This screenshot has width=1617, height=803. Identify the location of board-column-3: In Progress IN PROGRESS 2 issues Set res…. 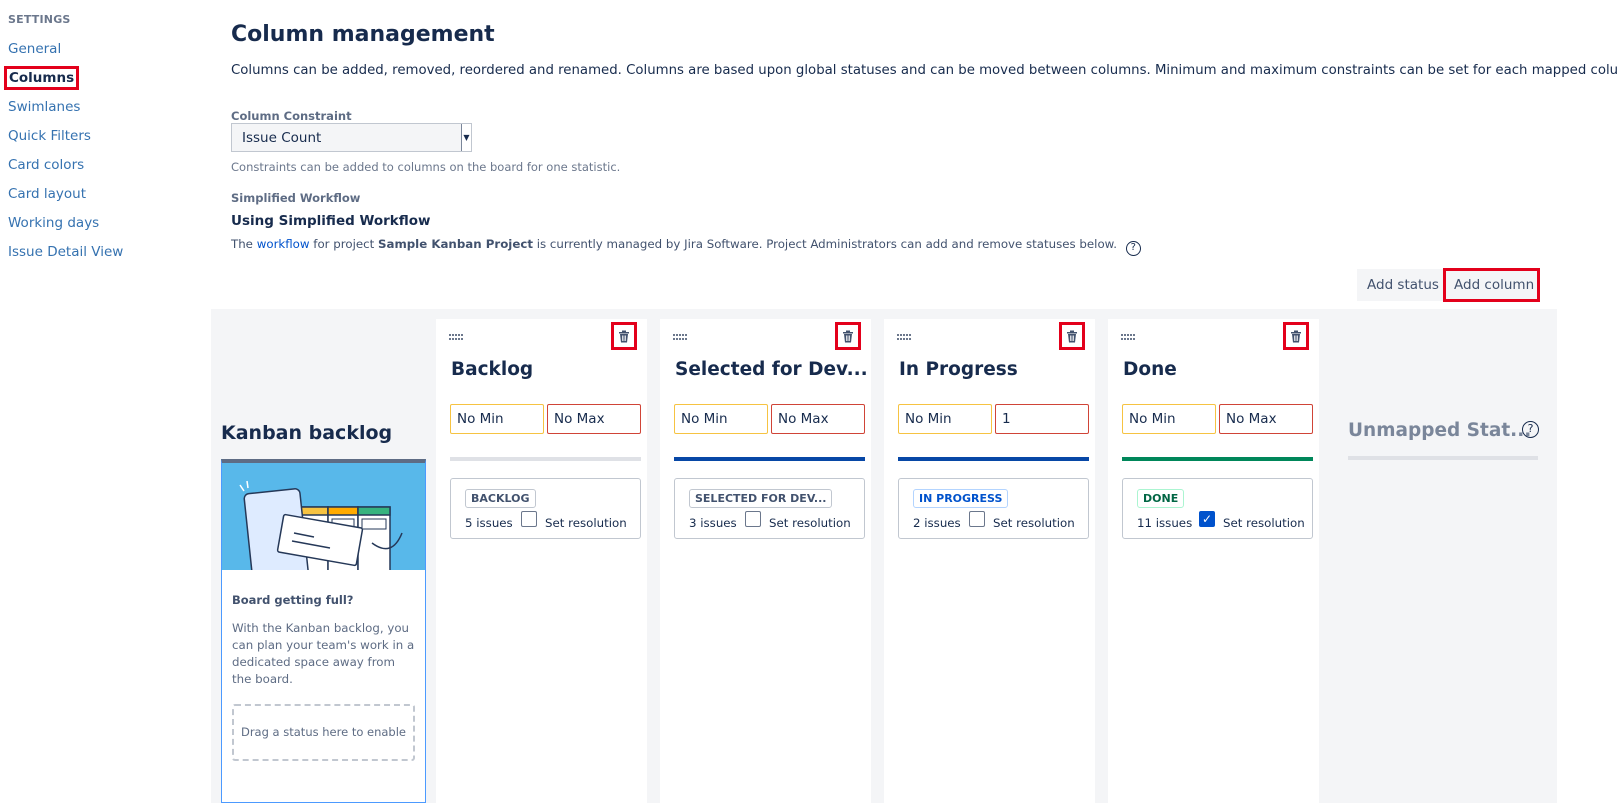
(989, 561).